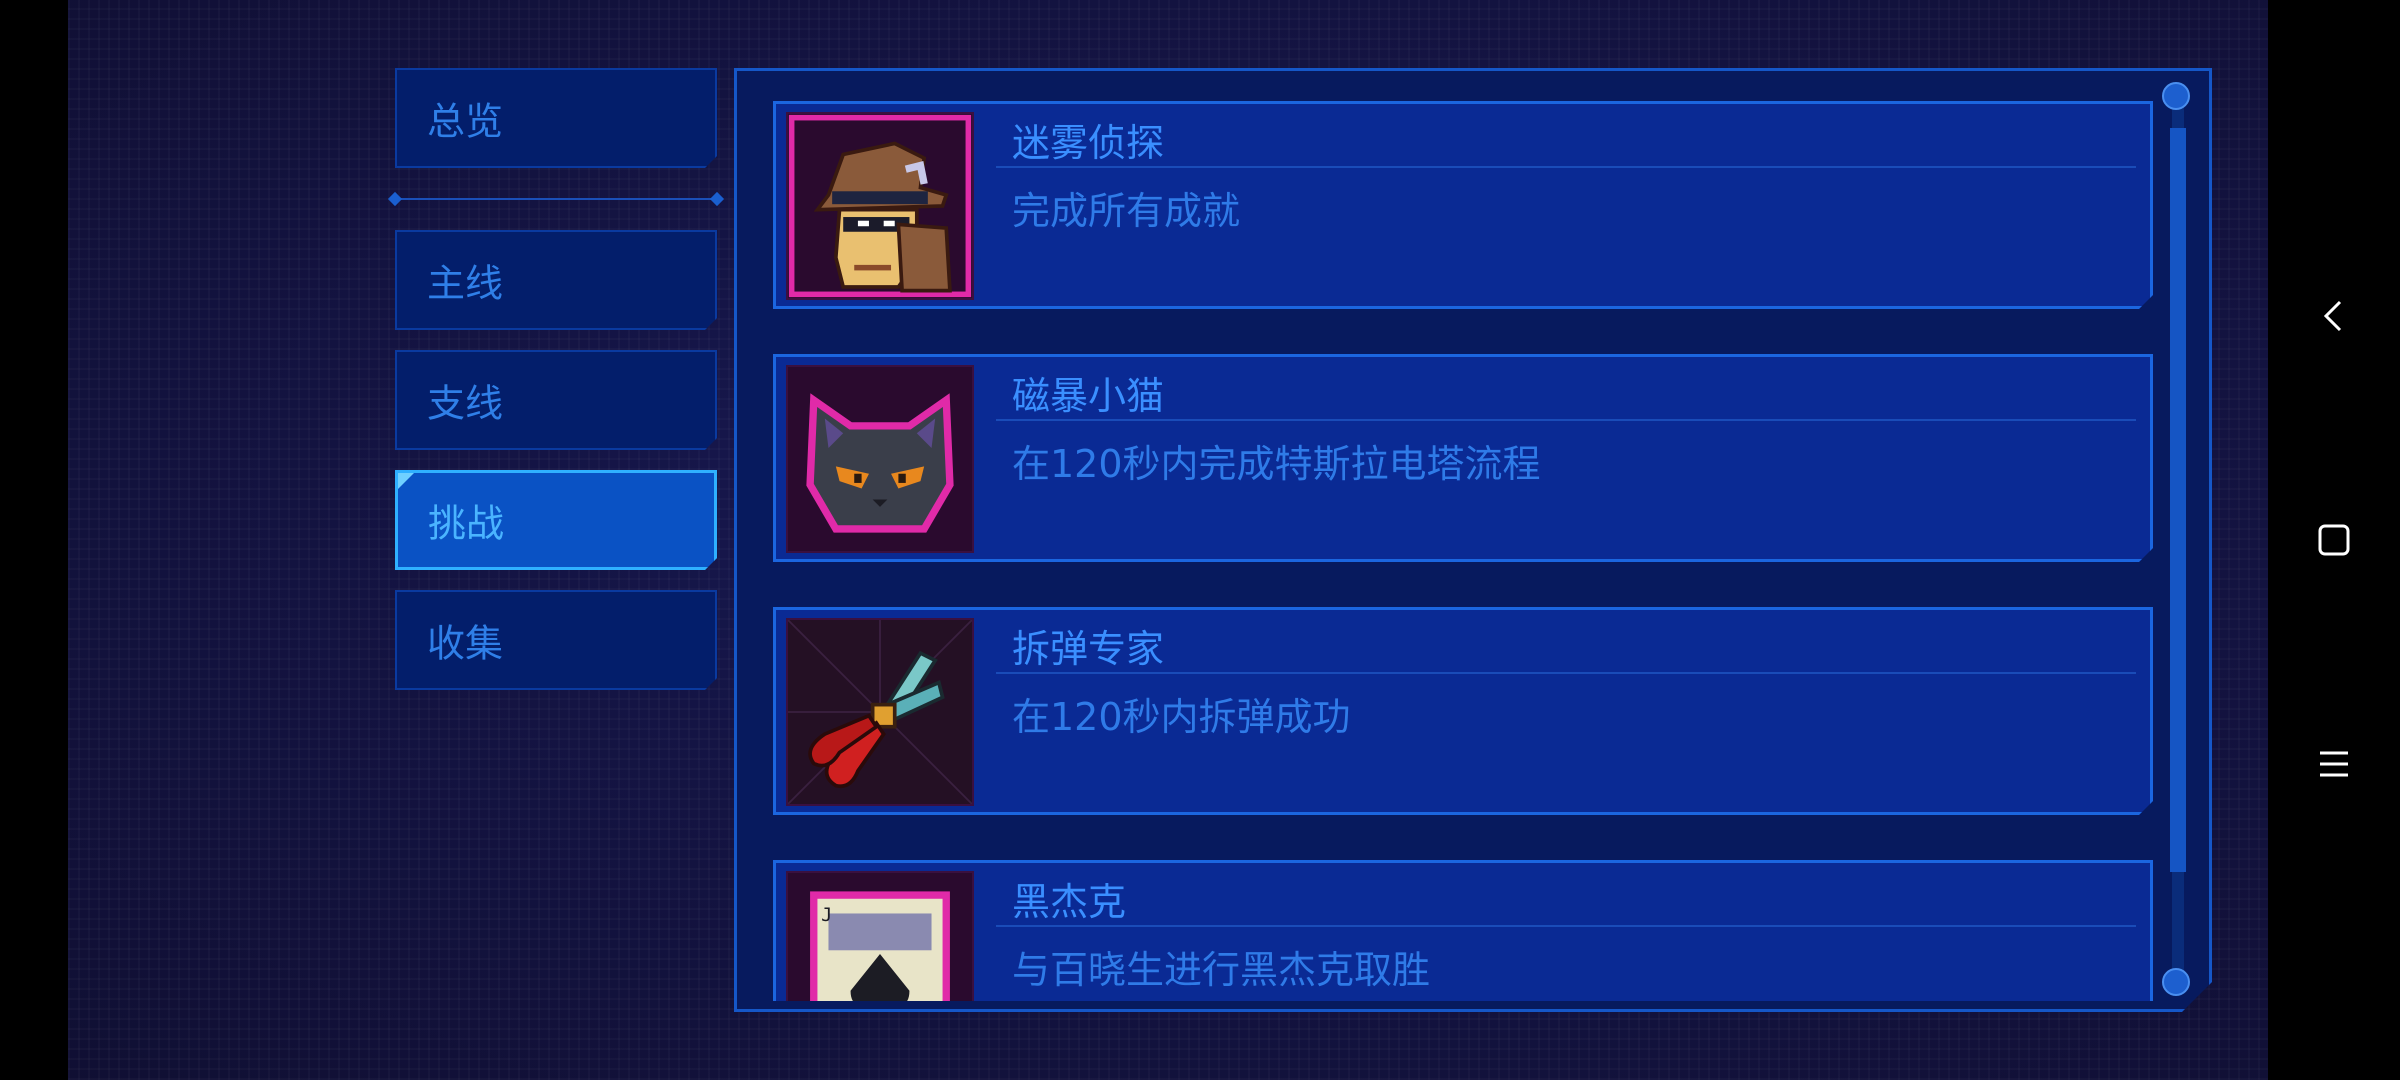 The height and width of the screenshot is (1080, 2400). I want to click on achievement-title: 迷雾侦探, so click(1088, 143).